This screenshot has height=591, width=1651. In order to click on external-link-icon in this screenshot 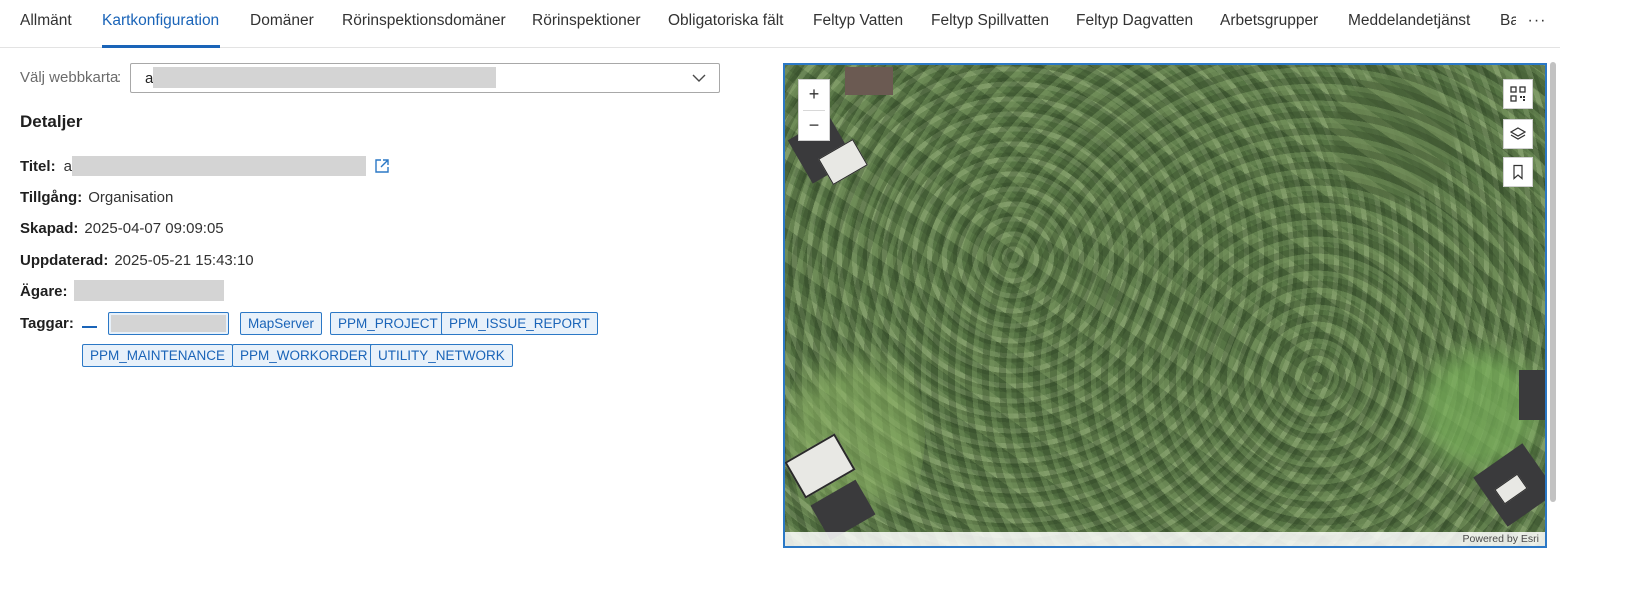, I will do `click(382, 166)`.